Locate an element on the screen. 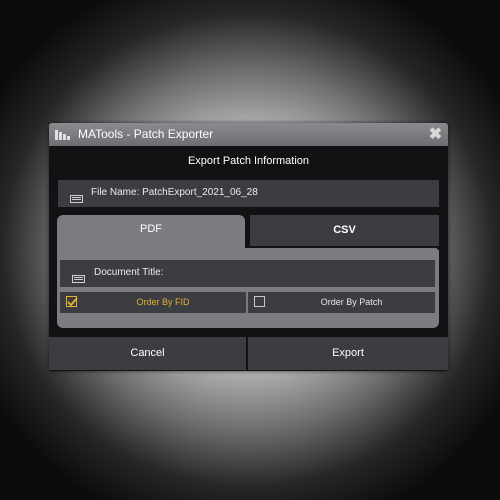 This screenshot has height=500, width=500. order-by-fid-option: Order By FID is located at coordinates (153, 302).